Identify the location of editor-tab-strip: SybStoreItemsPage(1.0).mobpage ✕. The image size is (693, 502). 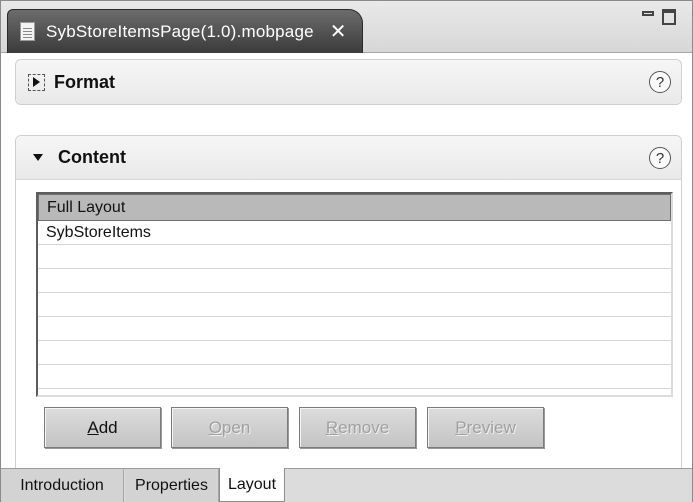
(346, 27).